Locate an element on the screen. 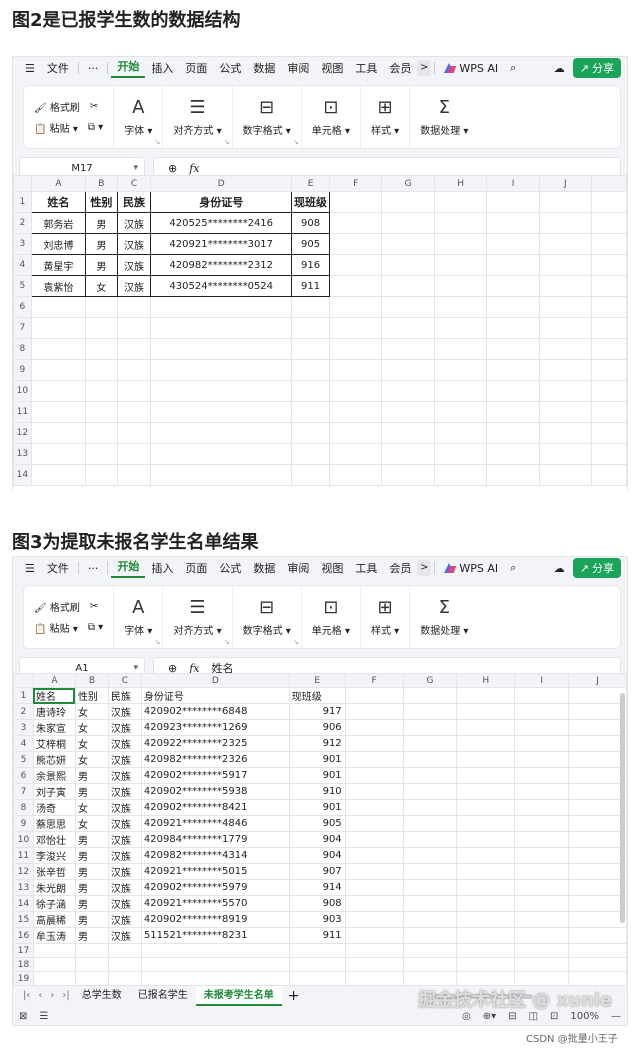  table-cell: 袁紫怡 is located at coordinates (58, 286).